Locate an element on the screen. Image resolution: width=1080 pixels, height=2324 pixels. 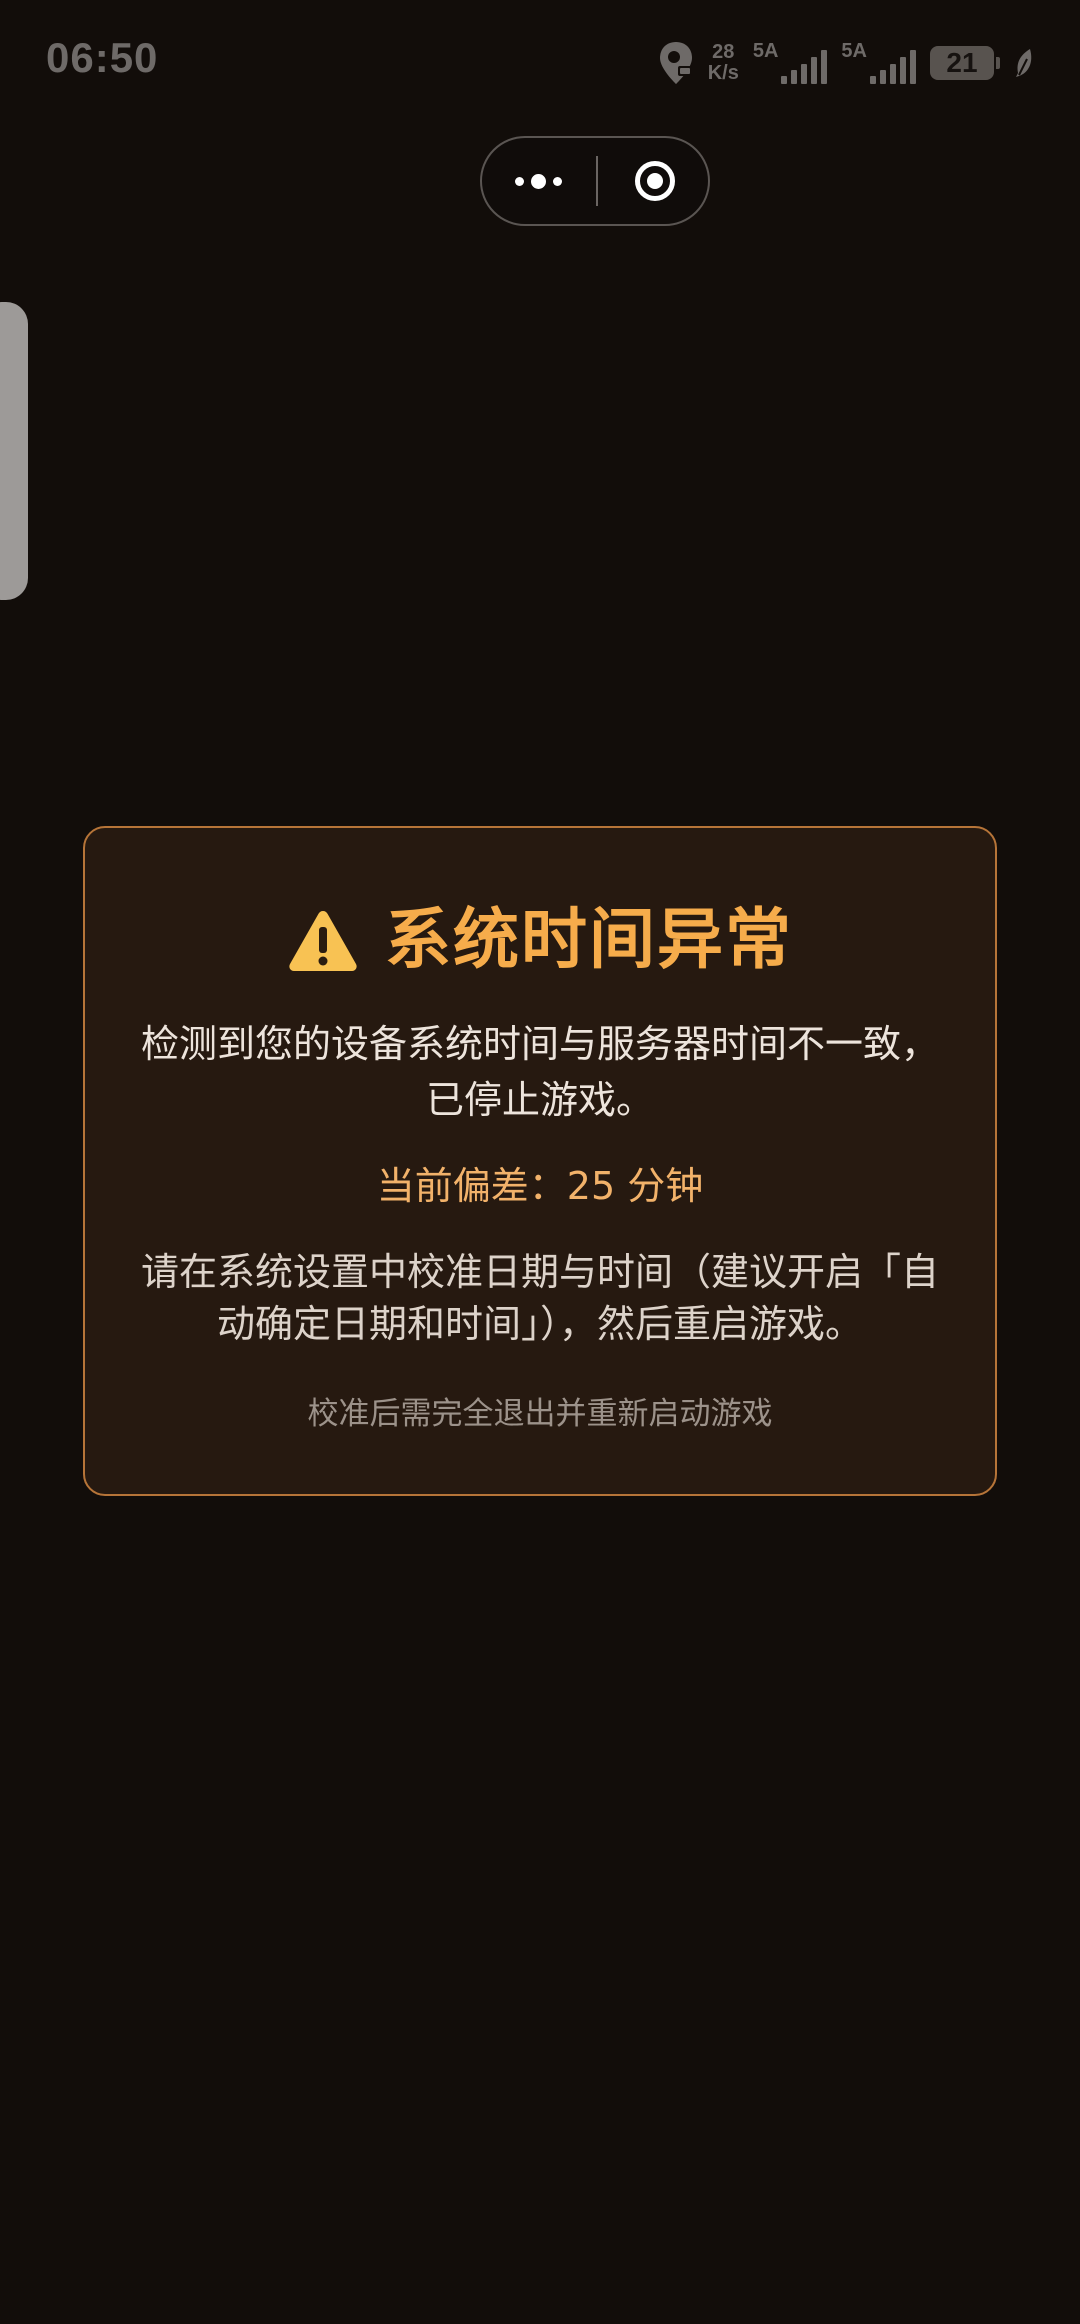
network-speed: 28 K/s is located at coordinates (723, 63).